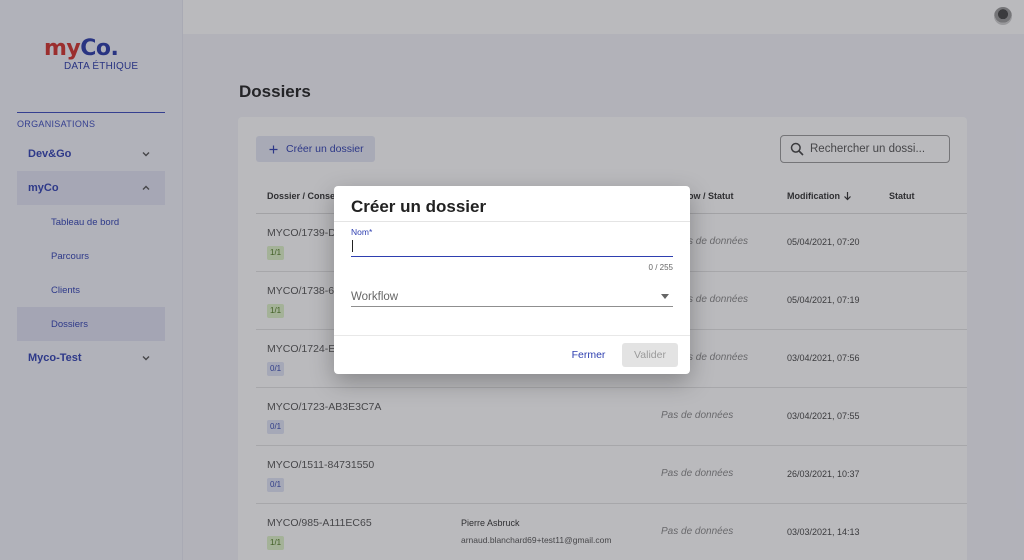 This screenshot has width=1024, height=560. I want to click on text-caret, so click(352, 246).